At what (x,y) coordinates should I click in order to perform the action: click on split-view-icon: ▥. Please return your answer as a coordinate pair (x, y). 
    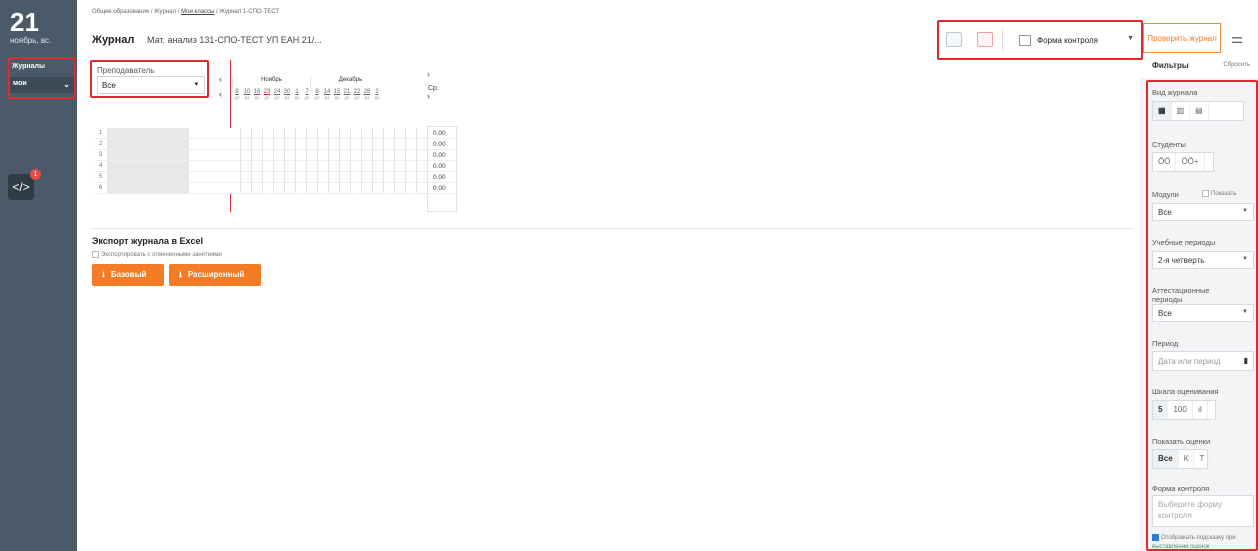
    Looking at the image, I should click on (1181, 111).